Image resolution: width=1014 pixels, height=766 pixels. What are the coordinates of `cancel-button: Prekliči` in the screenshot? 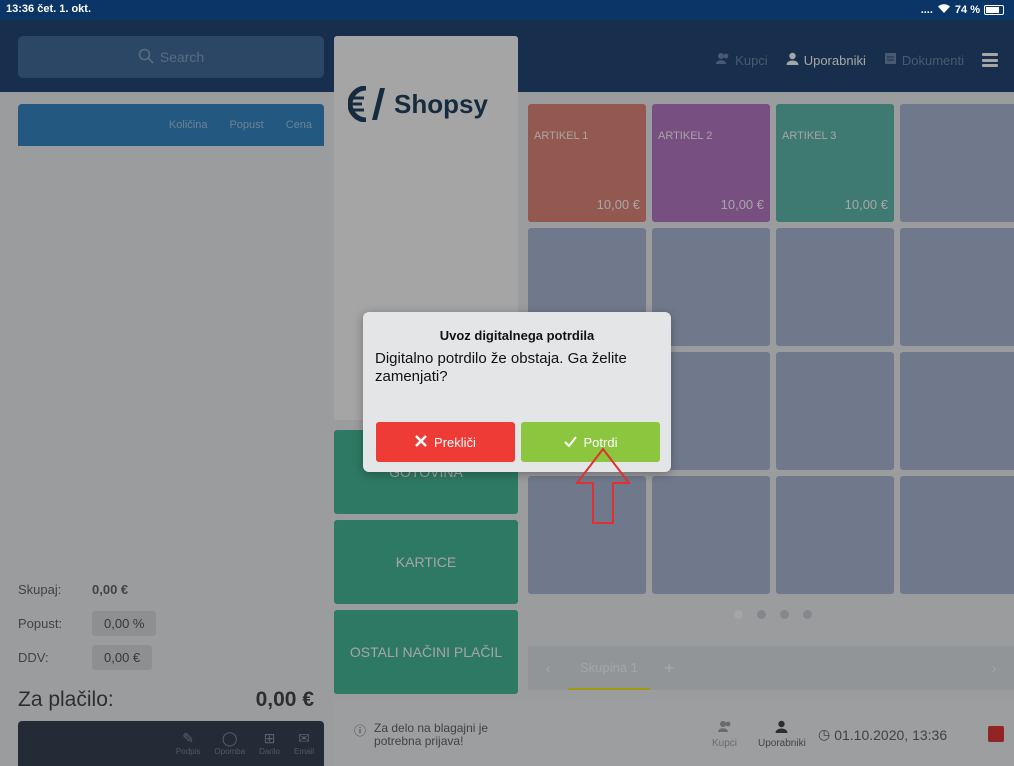 It's located at (445, 442).